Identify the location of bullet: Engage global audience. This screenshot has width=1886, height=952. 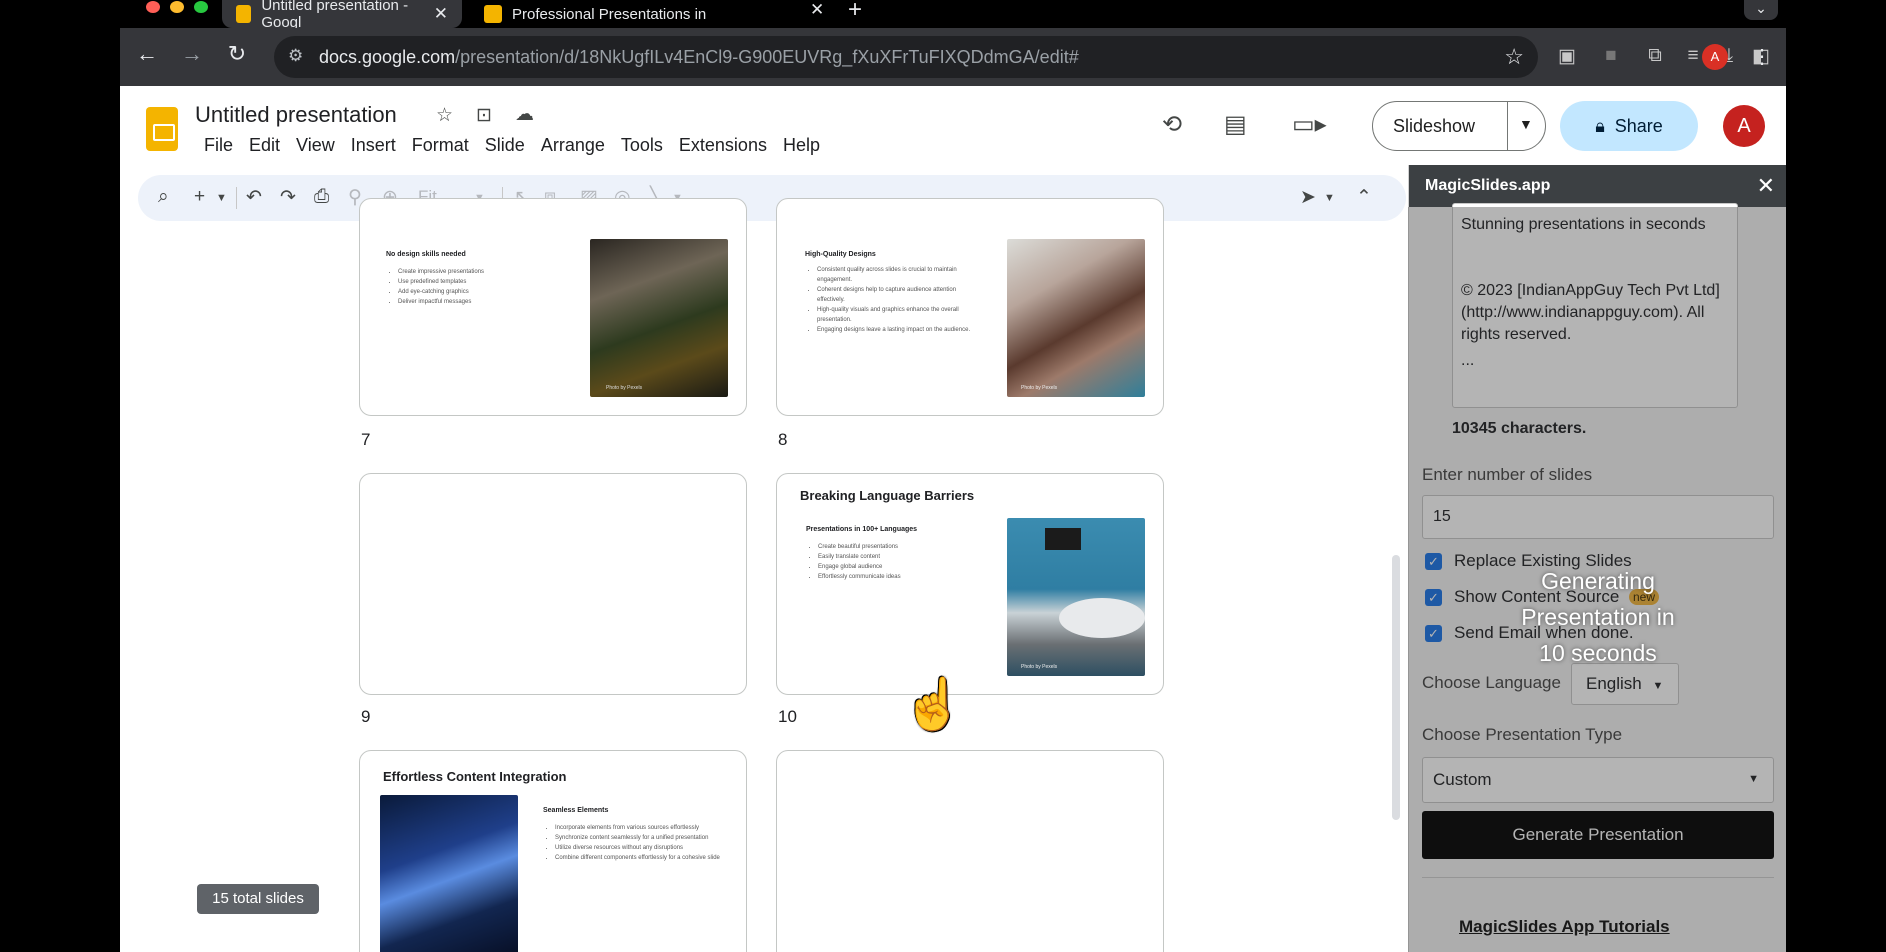
(893, 567).